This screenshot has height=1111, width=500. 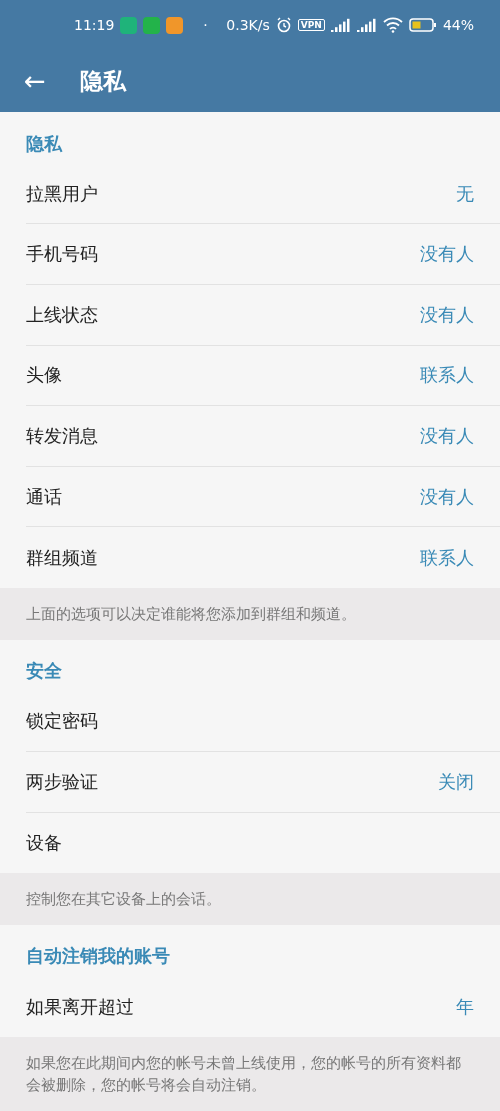 What do you see at coordinates (35, 81) in the screenshot?
I see `back-button: ←` at bounding box center [35, 81].